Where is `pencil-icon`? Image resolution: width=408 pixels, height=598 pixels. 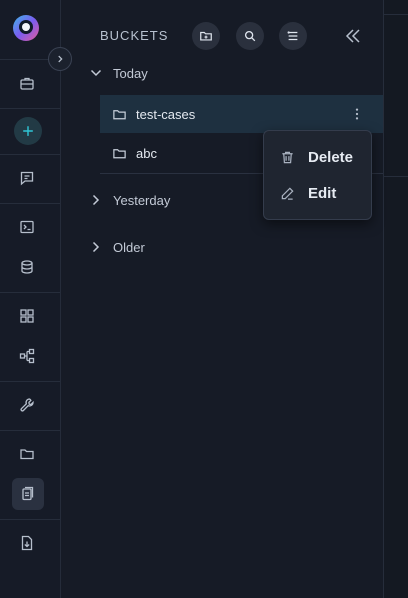 pencil-icon is located at coordinates (287, 193).